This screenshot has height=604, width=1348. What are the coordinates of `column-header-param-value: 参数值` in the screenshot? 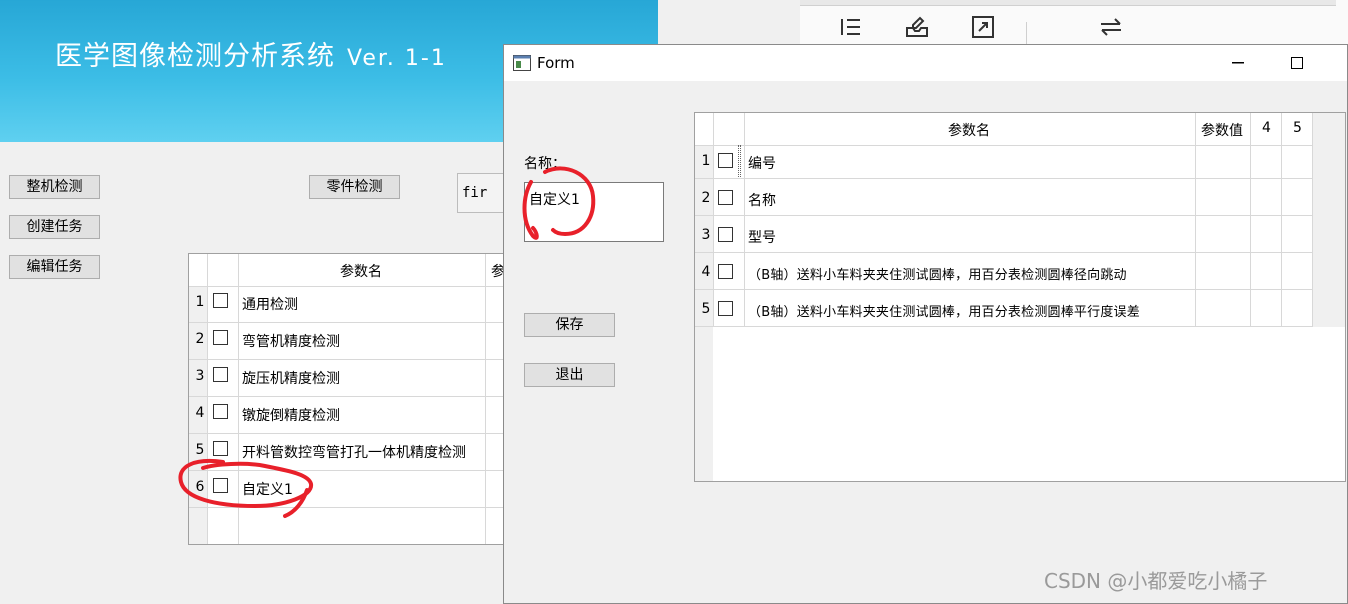 It's located at (1222, 131).